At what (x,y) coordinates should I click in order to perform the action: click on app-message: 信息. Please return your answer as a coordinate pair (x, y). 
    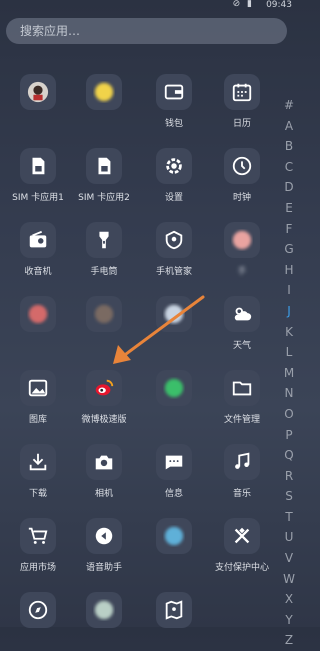
    Looking at the image, I should click on (174, 471).